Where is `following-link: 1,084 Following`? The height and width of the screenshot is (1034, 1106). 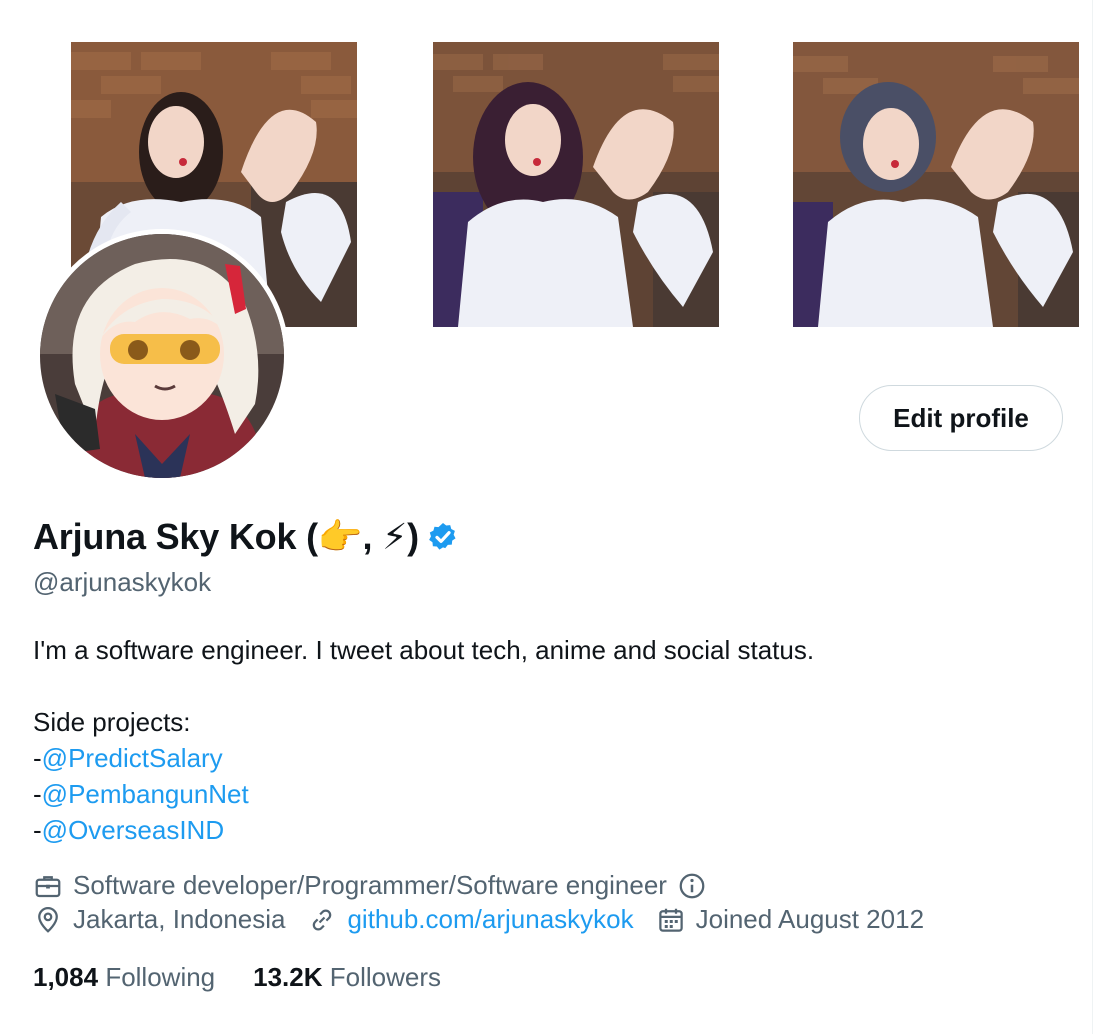 following-link: 1,084 Following is located at coordinates (124, 977).